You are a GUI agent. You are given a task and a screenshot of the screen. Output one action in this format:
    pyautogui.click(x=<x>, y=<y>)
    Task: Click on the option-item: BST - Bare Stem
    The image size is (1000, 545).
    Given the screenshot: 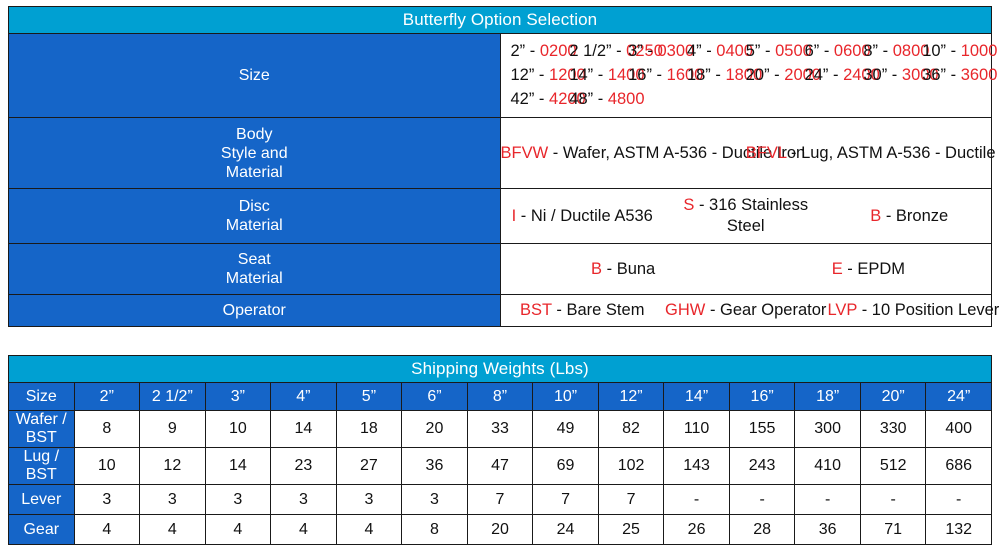 What is the action you would take?
    pyautogui.click(x=582, y=310)
    